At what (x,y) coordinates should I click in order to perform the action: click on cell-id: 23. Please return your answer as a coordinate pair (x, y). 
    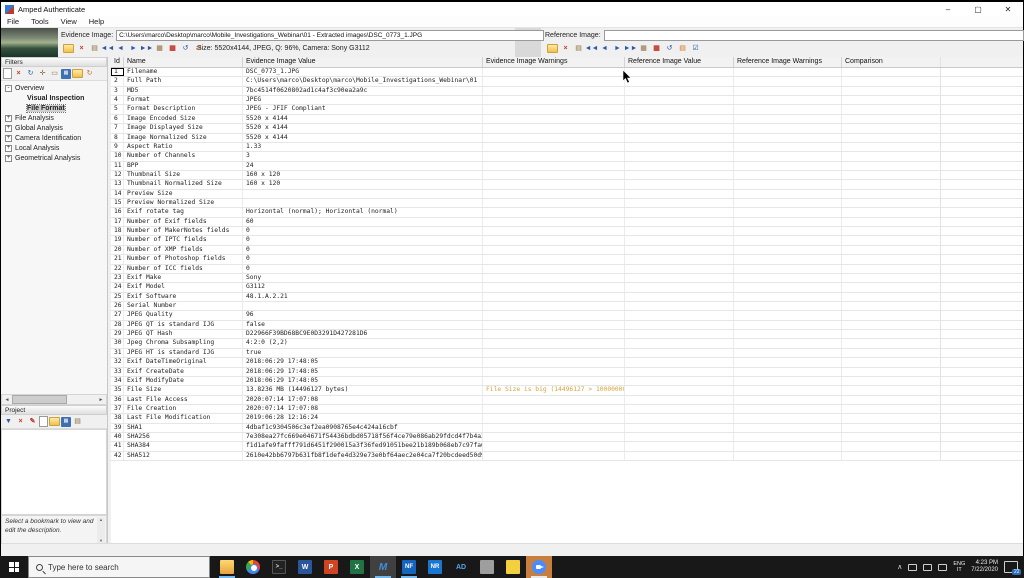
    Looking at the image, I should click on (117, 278).